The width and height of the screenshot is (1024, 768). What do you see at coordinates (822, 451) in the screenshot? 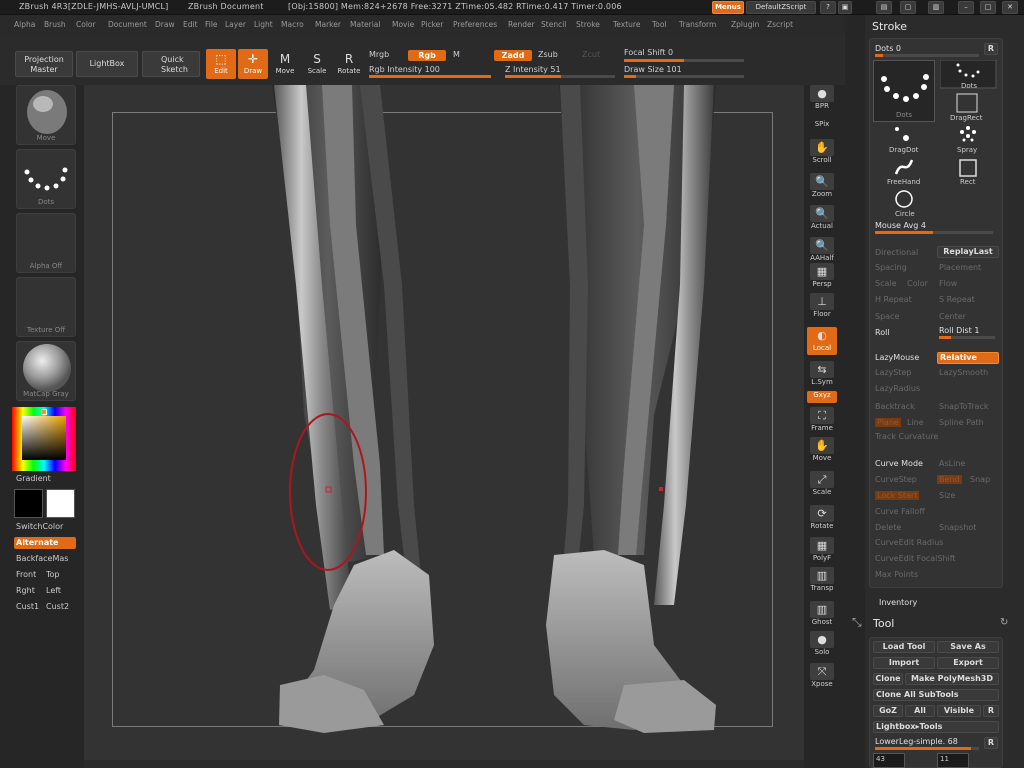
I see `shelf-move-button: ✋ Move` at bounding box center [822, 451].